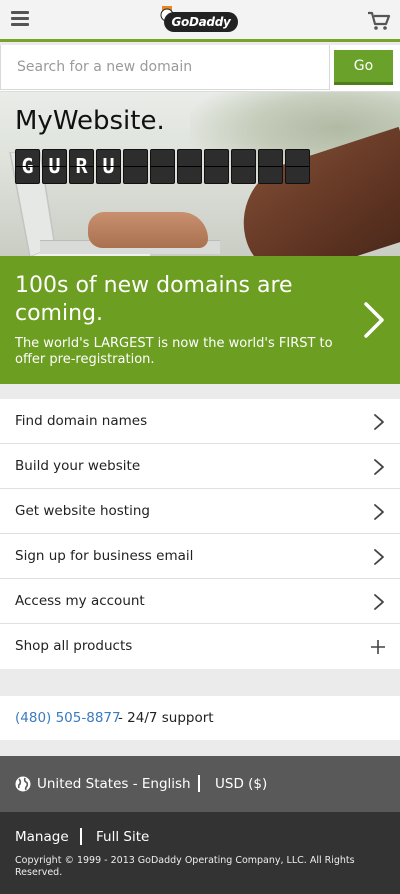  I want to click on hero-title: MyWebsite., so click(90, 121).